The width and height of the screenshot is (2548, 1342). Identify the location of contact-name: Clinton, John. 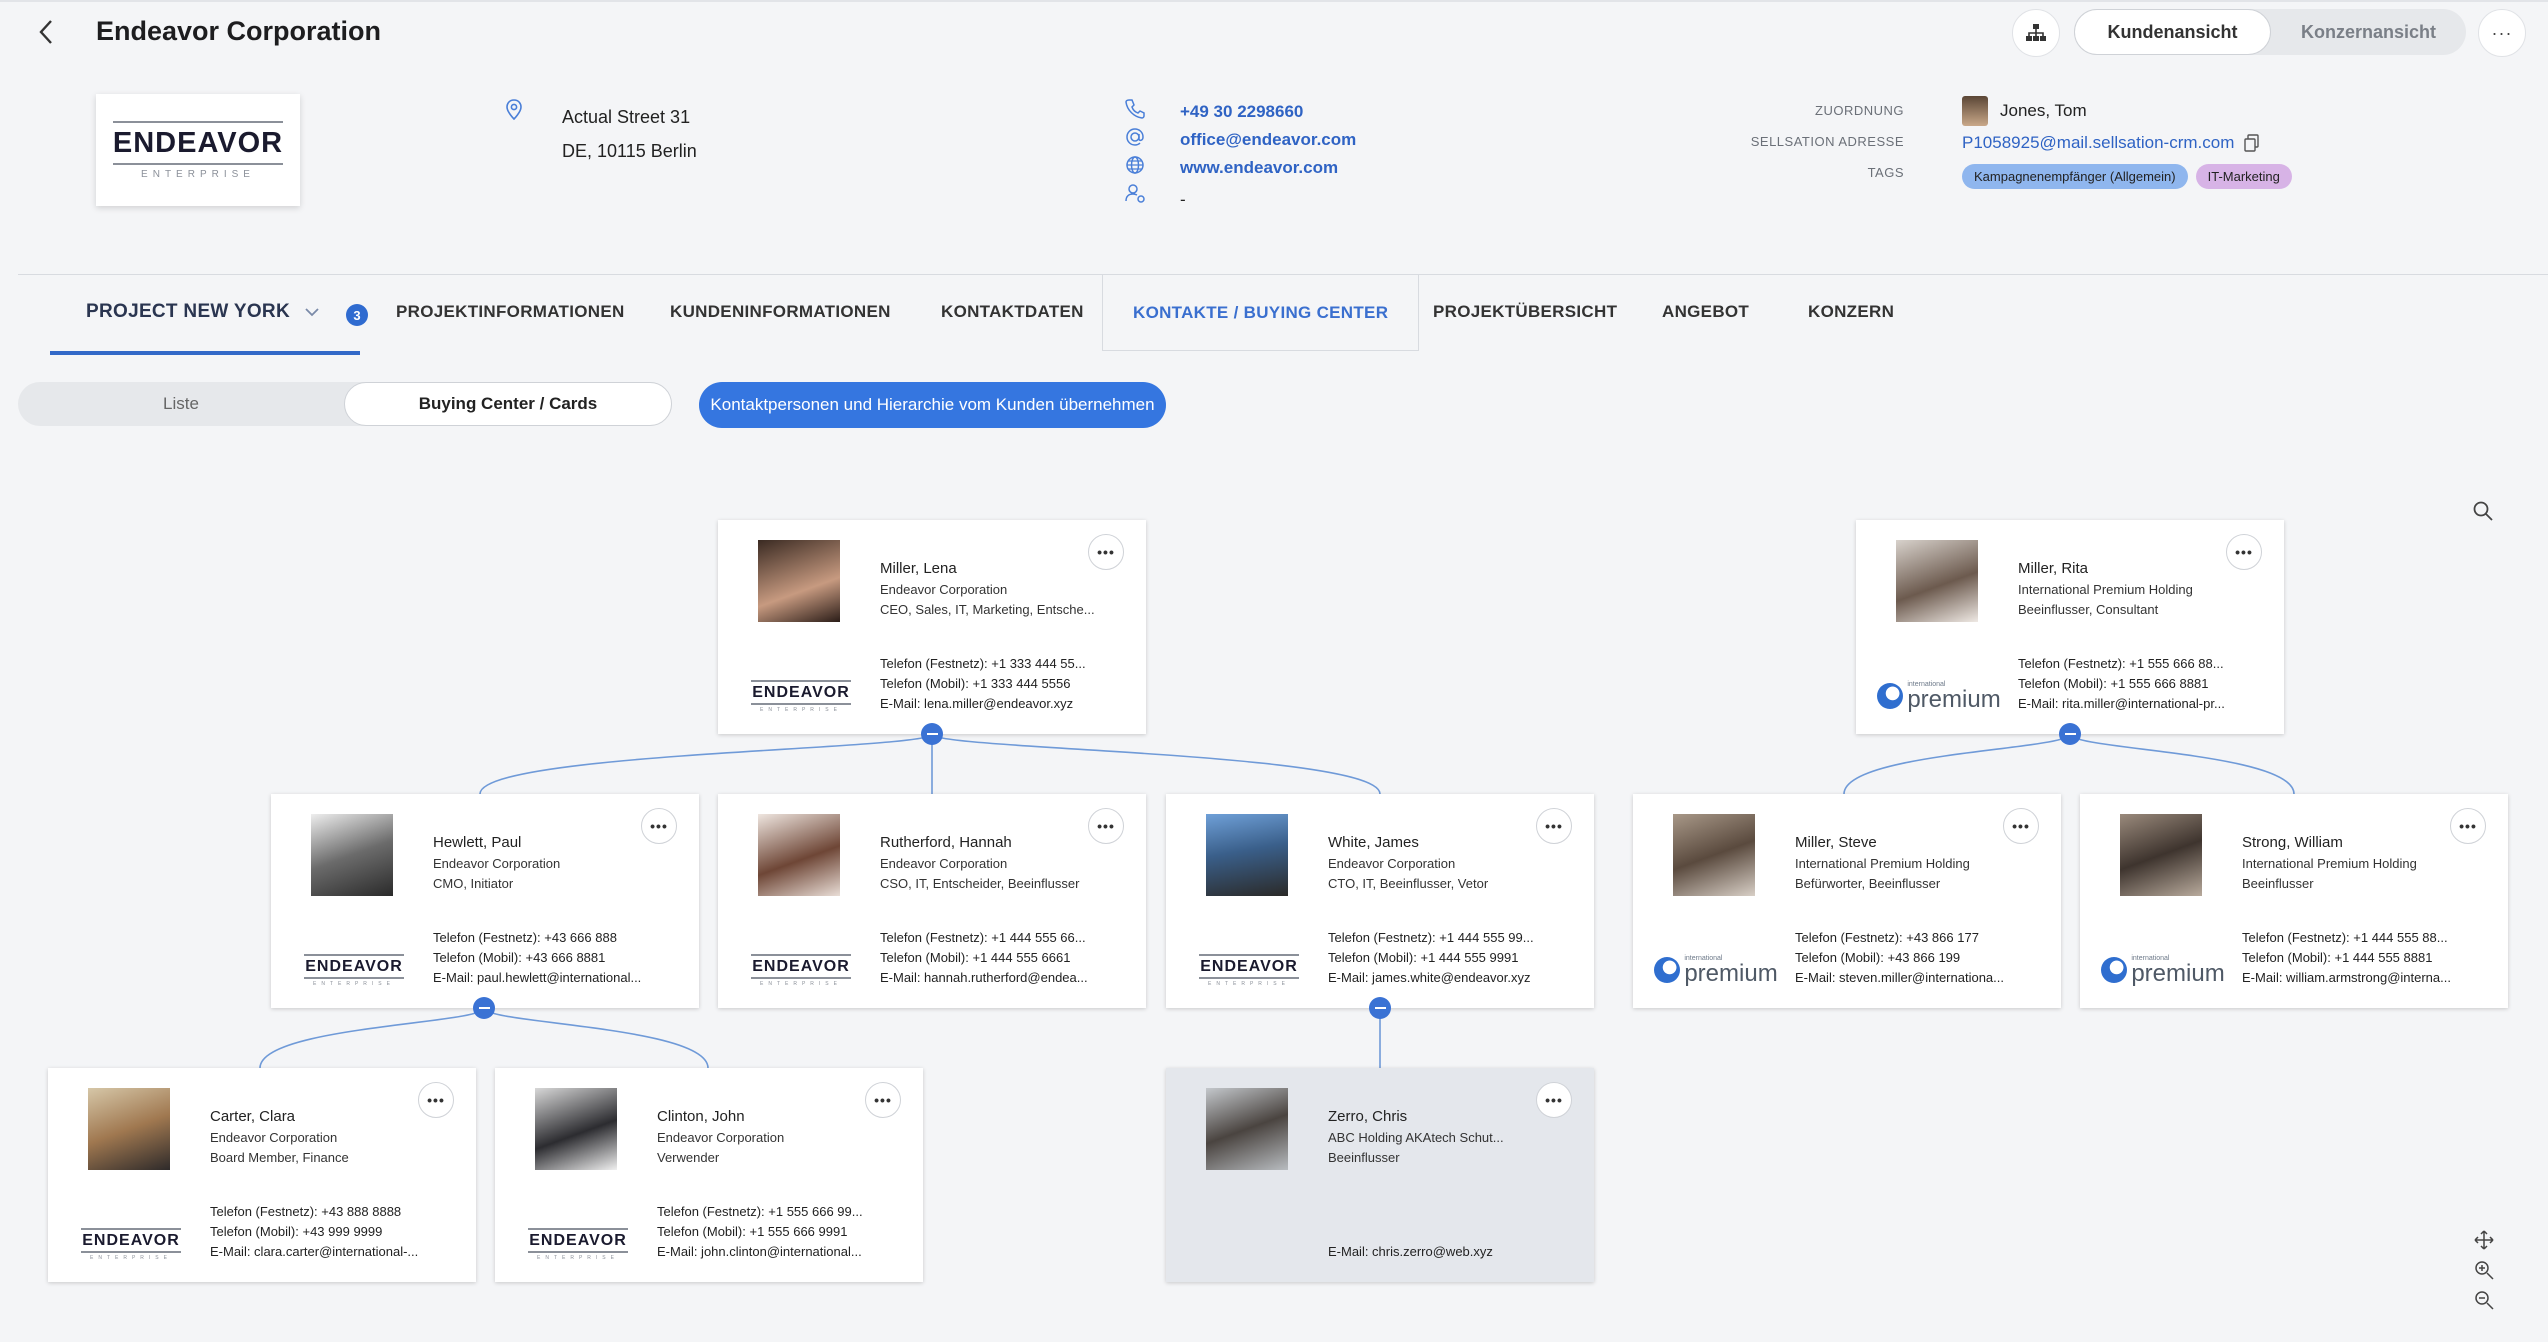
(701, 1116).